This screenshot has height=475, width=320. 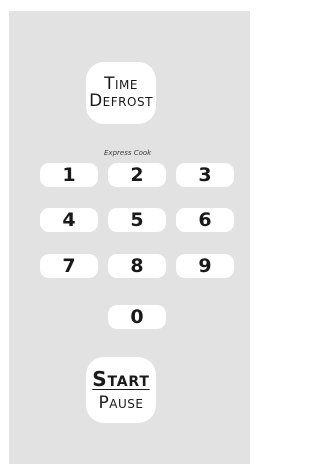 I want to click on start-pause-button: Start Pause, so click(x=121, y=390).